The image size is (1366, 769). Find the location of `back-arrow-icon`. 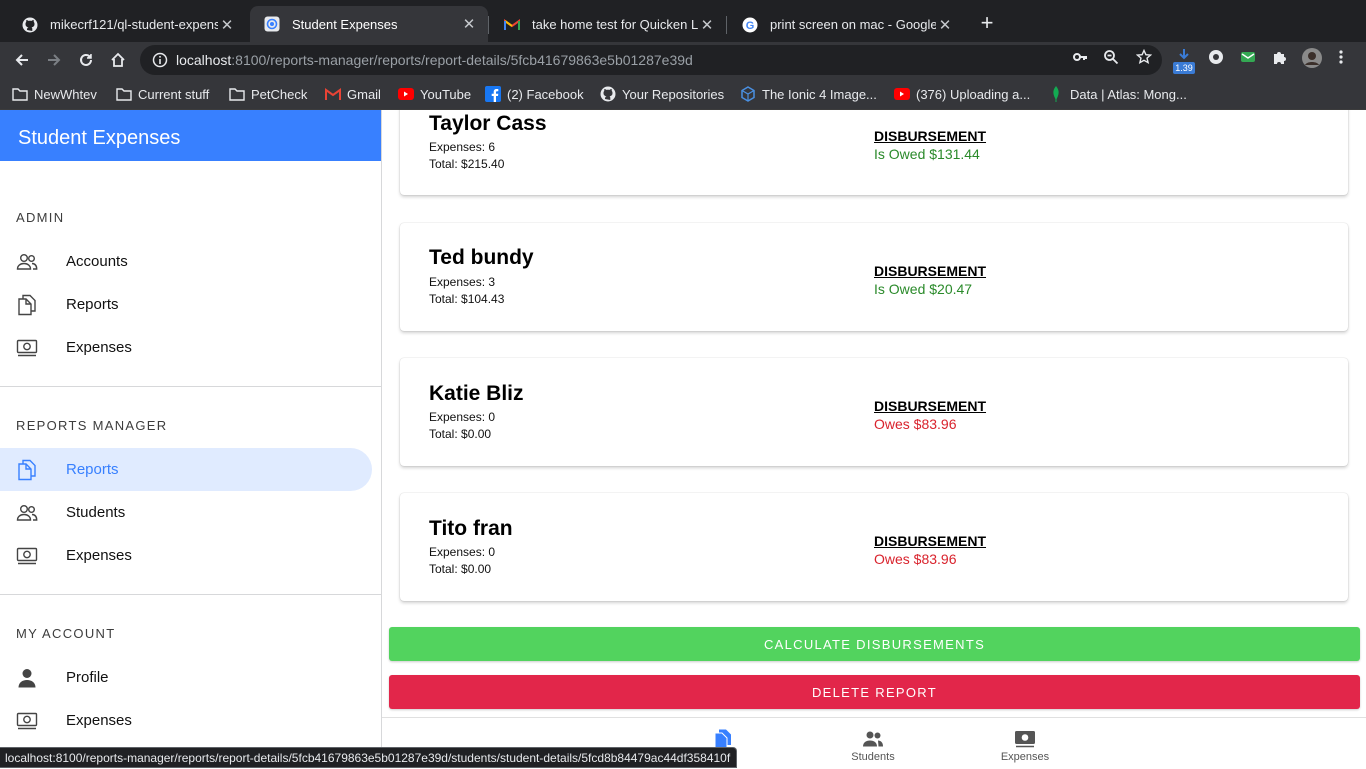

back-arrow-icon is located at coordinates (22, 60).